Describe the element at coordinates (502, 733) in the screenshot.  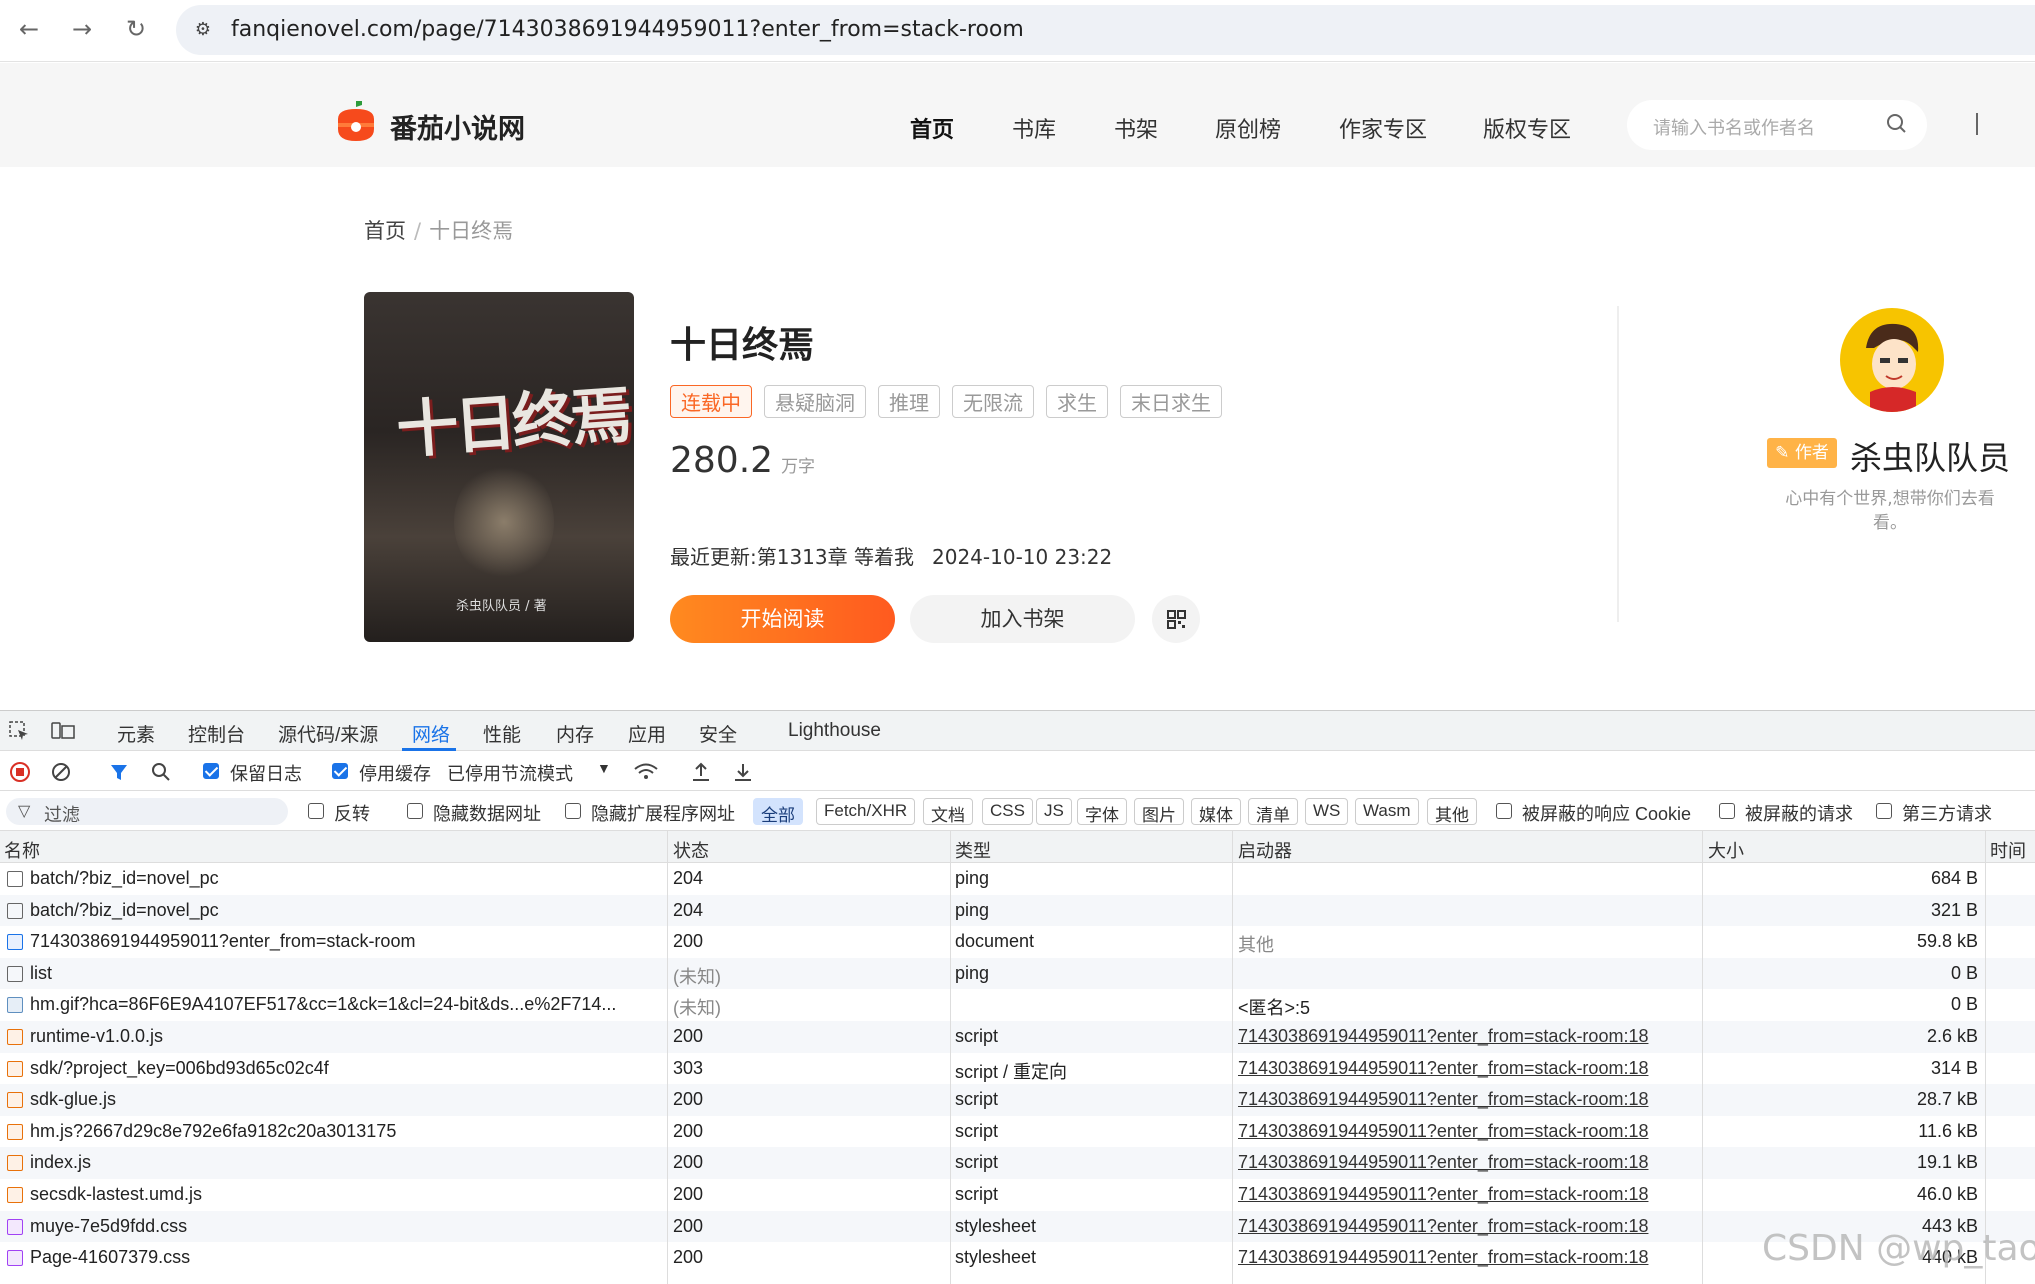
I see `tab-performance: 性能` at that location.